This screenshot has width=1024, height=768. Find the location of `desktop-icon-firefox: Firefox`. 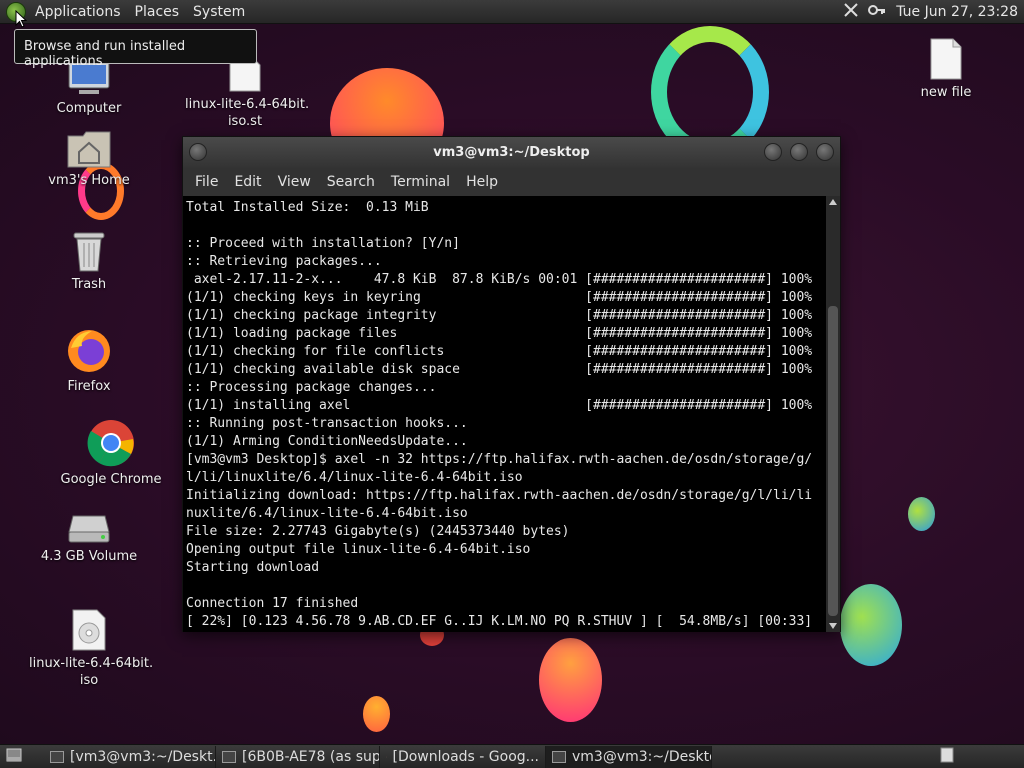

desktop-icon-firefox: Firefox is located at coordinates (89, 361).